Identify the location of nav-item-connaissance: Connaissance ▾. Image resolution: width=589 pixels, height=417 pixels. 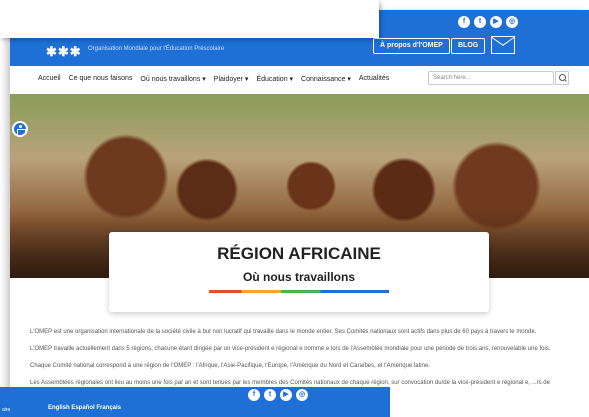
(326, 79).